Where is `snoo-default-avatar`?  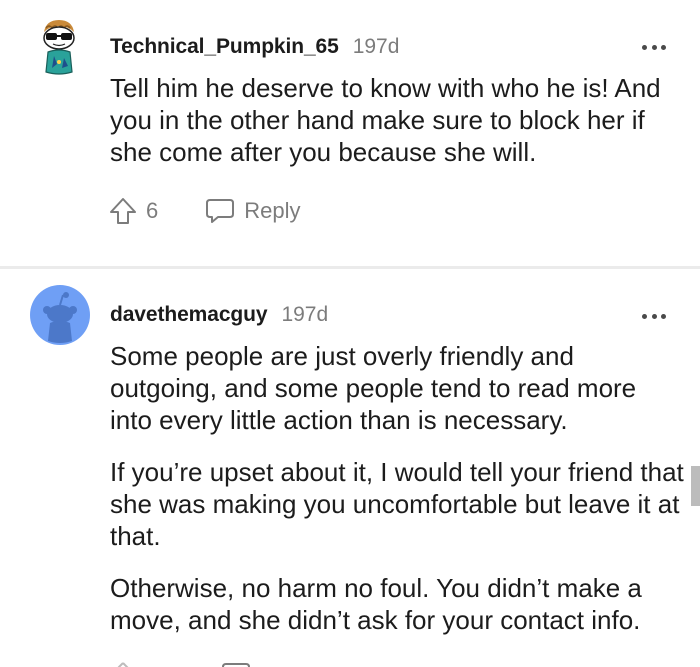
snoo-default-avatar is located at coordinates (60, 315).